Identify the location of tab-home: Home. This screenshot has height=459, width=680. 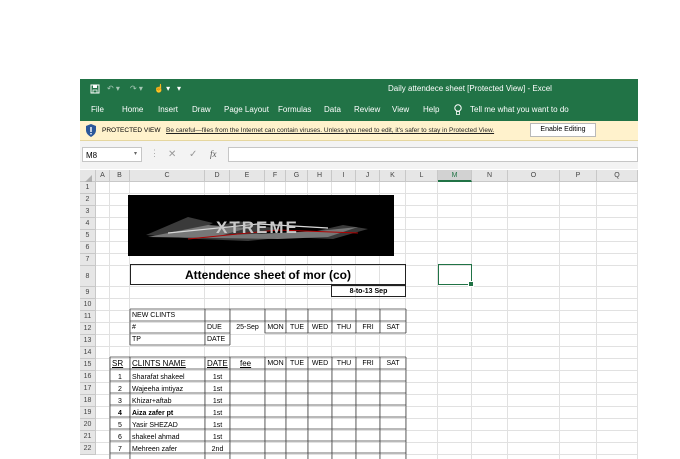
(132, 110).